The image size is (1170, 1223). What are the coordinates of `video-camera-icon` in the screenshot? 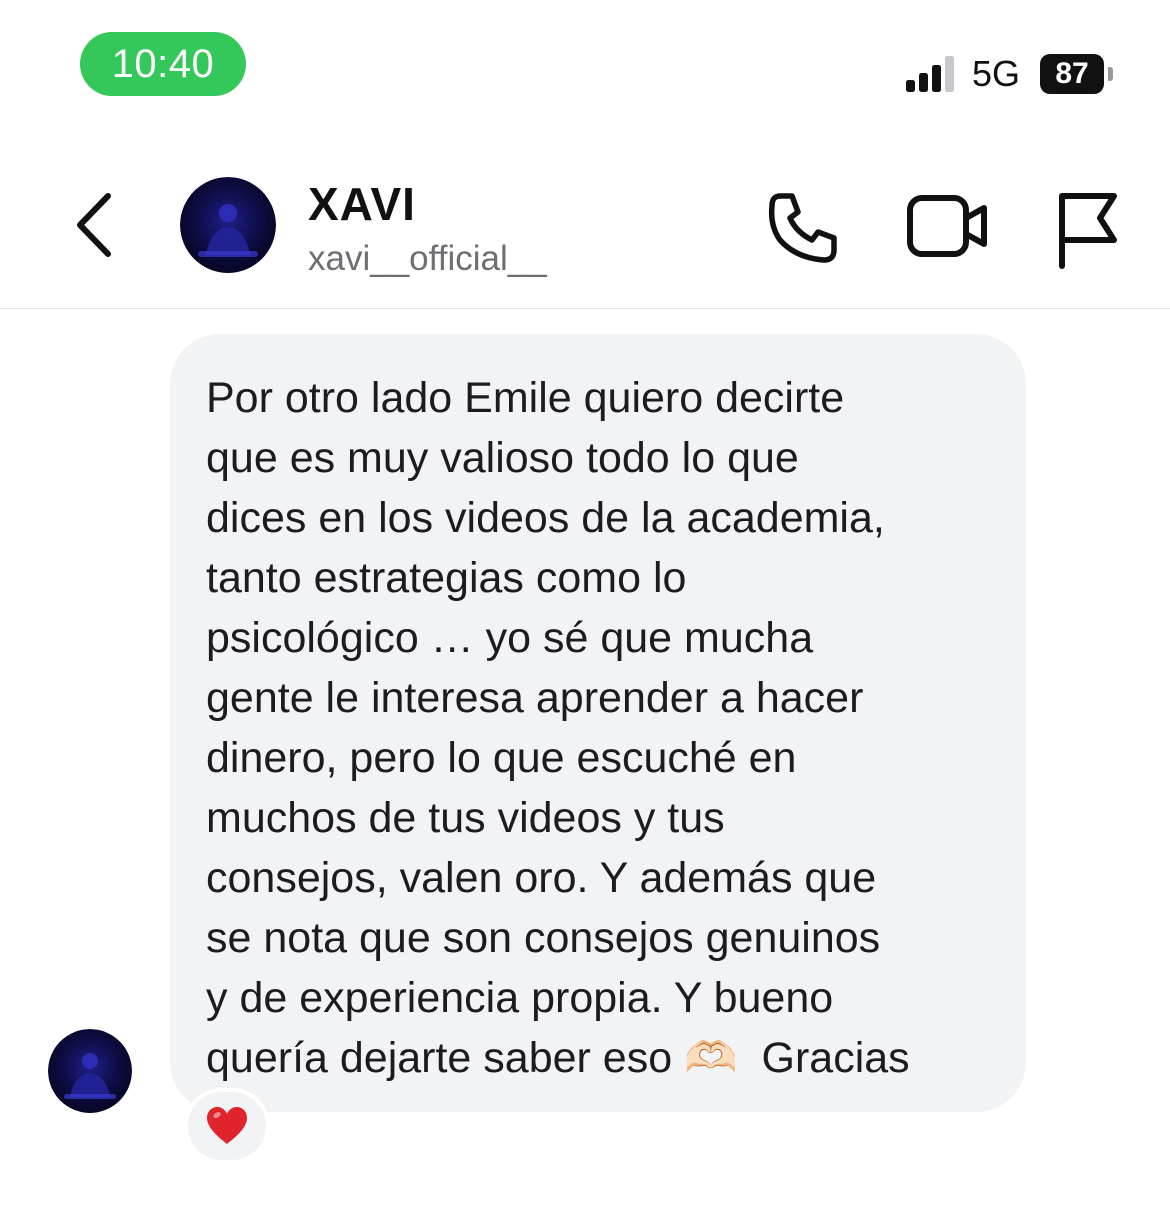 It's located at (948, 226).